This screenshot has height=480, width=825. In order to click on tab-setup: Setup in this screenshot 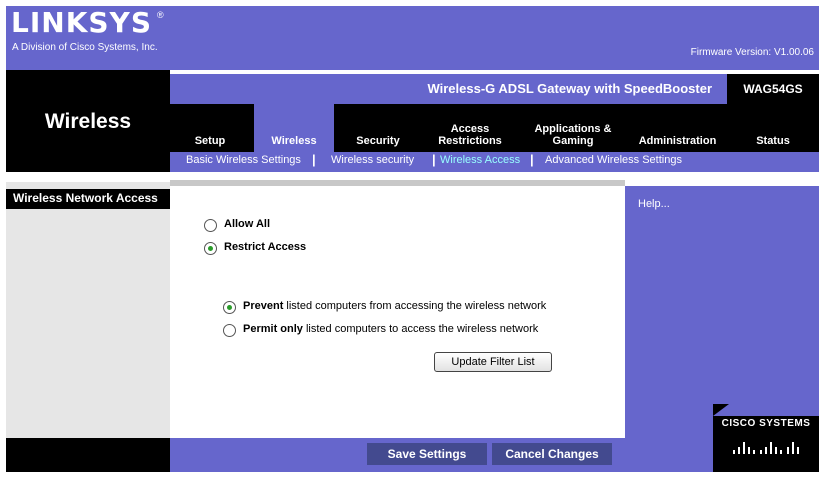, I will do `click(210, 128)`.